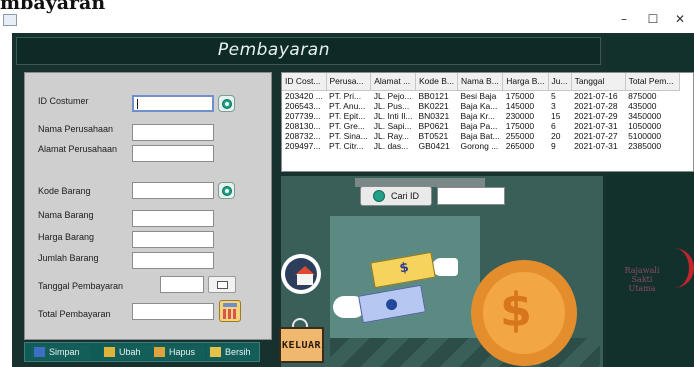  Describe the element at coordinates (553, 105) in the screenshot. I see `table-cell: 3` at that location.